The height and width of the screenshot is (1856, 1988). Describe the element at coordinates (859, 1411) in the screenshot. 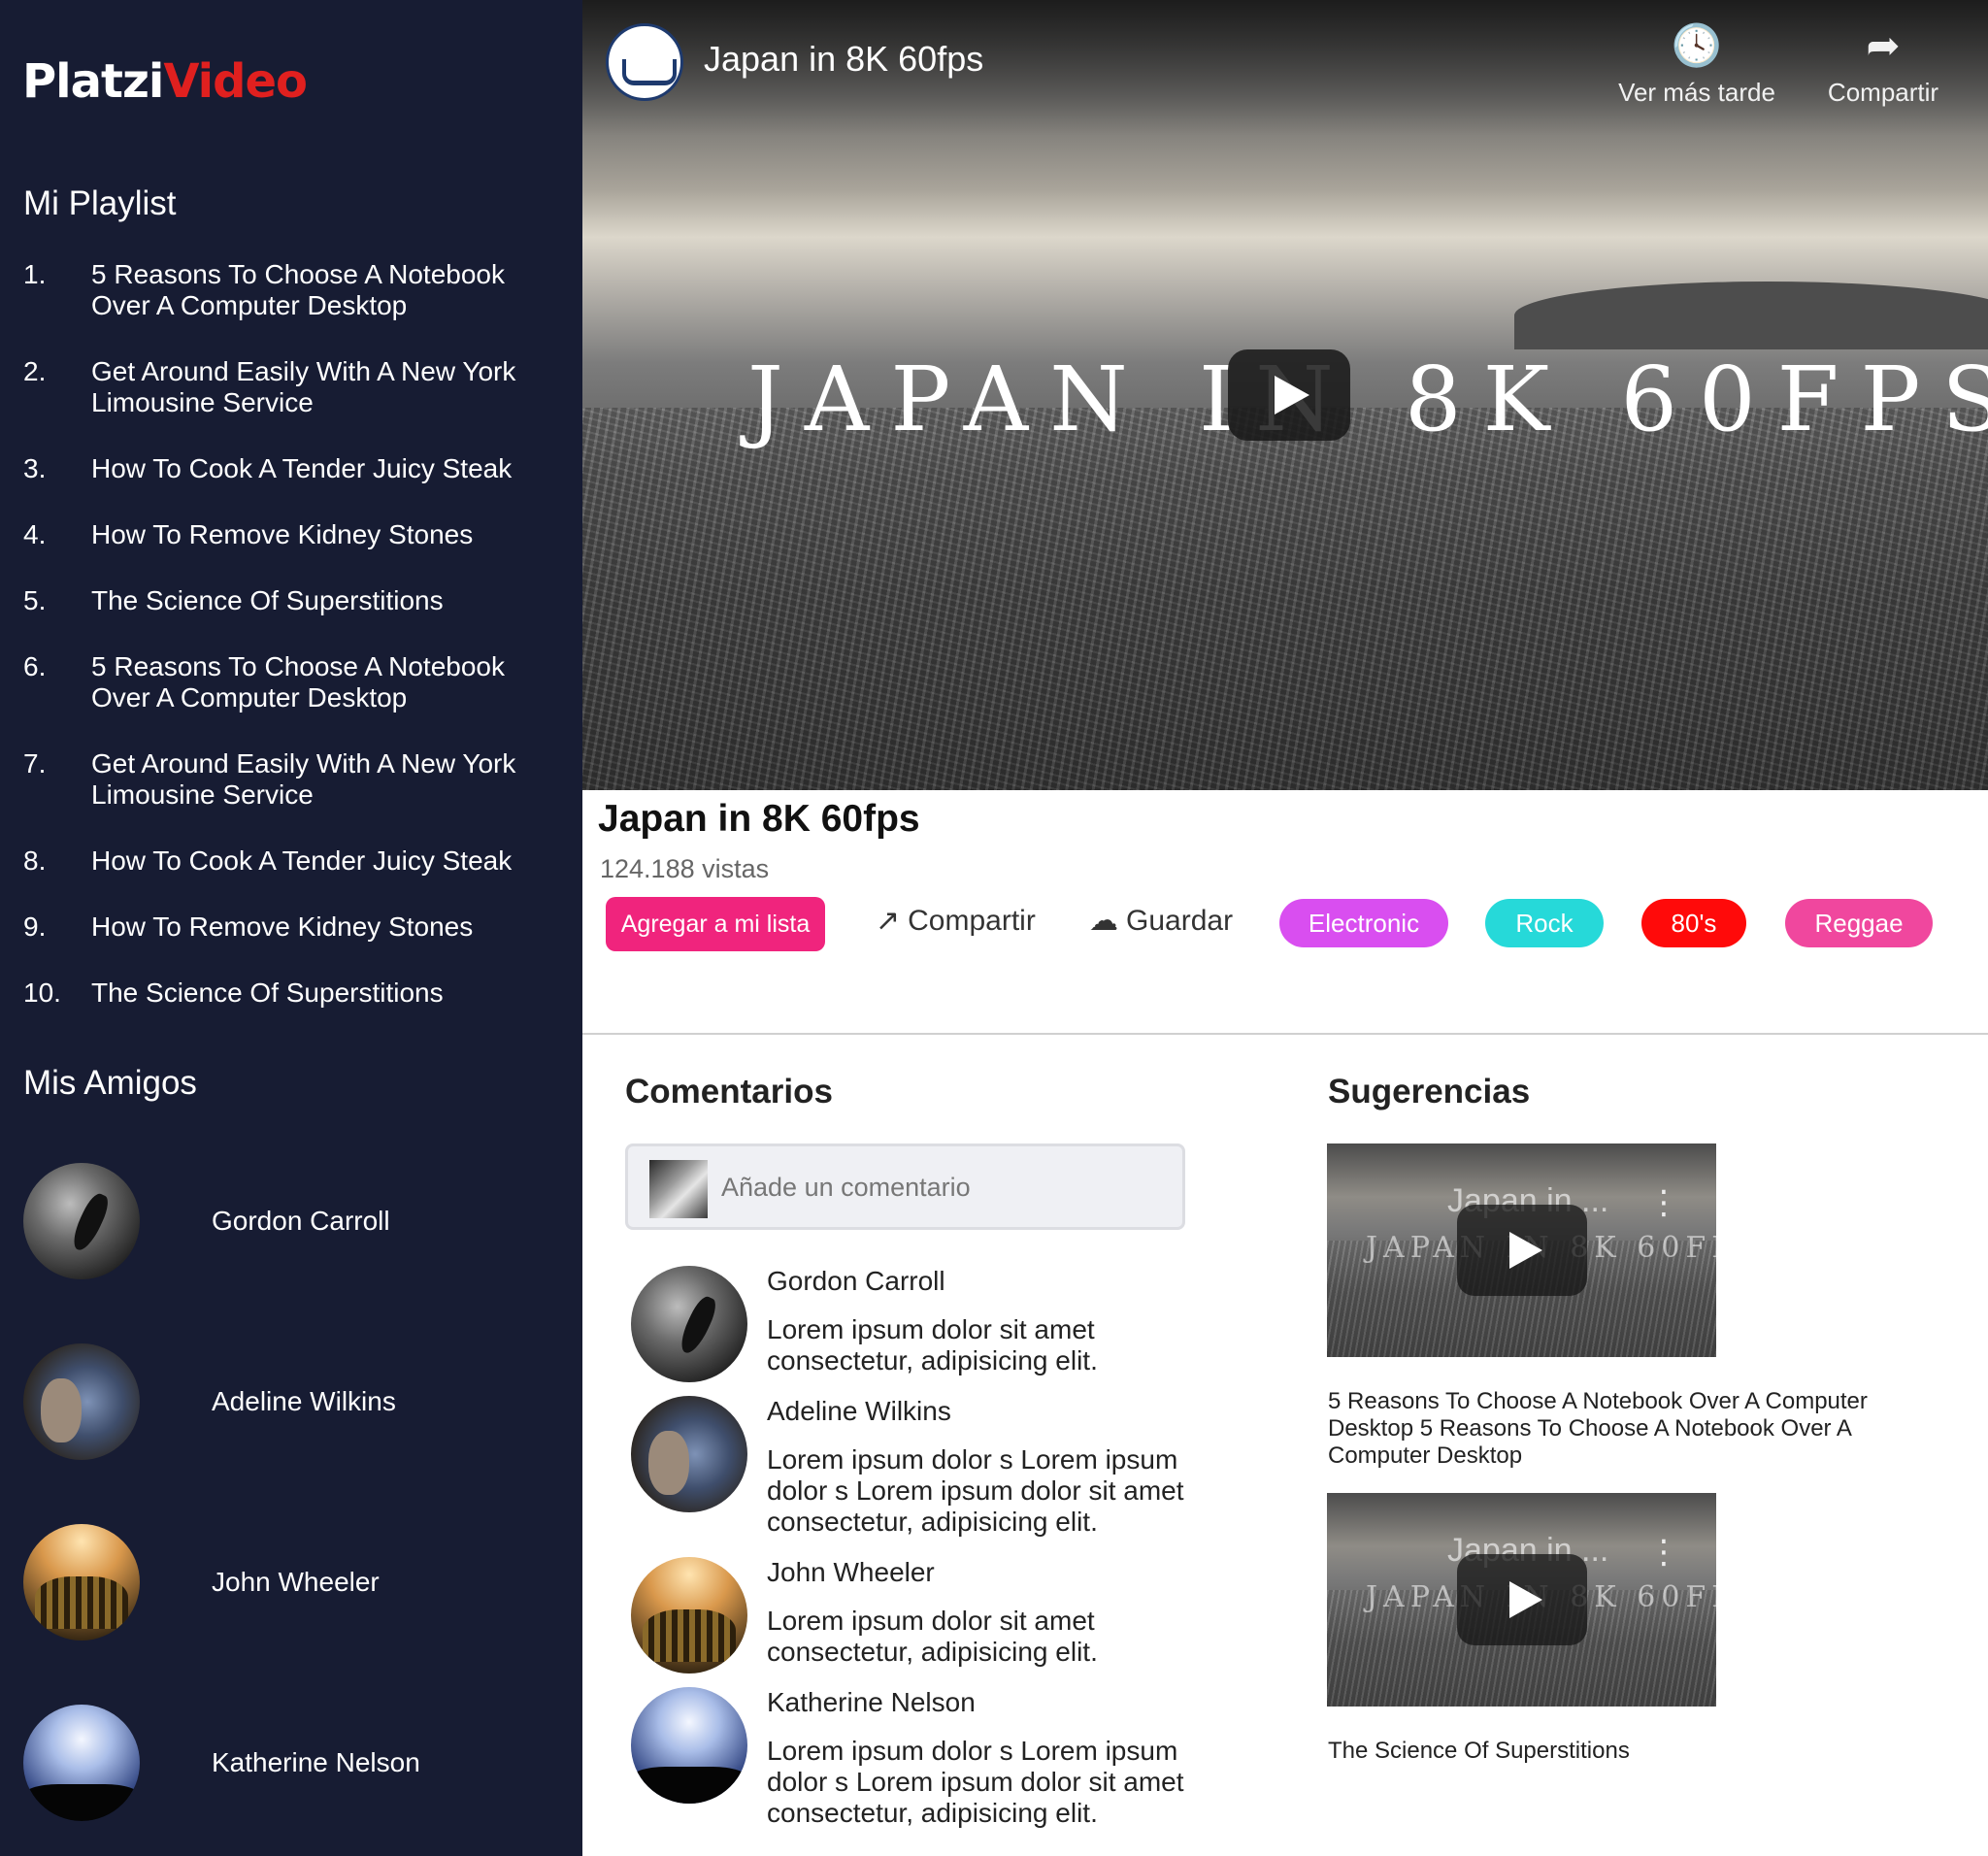

I see `comment-author: Adeline Wilkins` at that location.